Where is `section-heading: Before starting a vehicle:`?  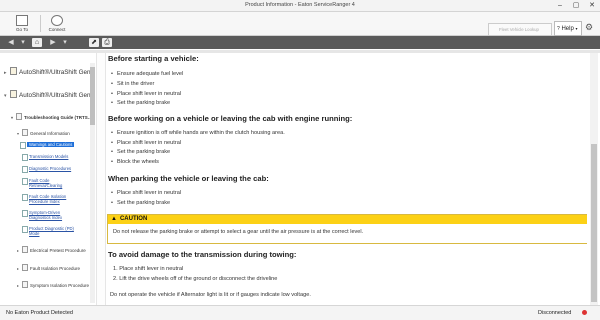
section-heading: Before starting a vehicle: is located at coordinates (153, 58).